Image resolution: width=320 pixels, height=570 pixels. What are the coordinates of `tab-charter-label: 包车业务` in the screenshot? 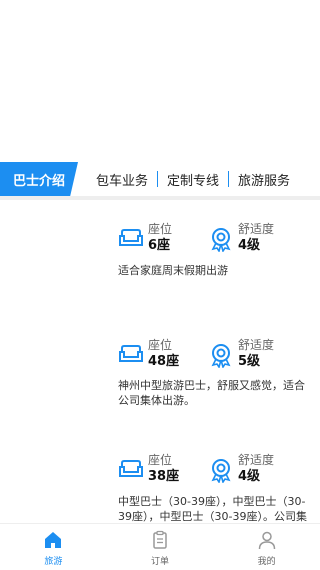 It's located at (122, 181).